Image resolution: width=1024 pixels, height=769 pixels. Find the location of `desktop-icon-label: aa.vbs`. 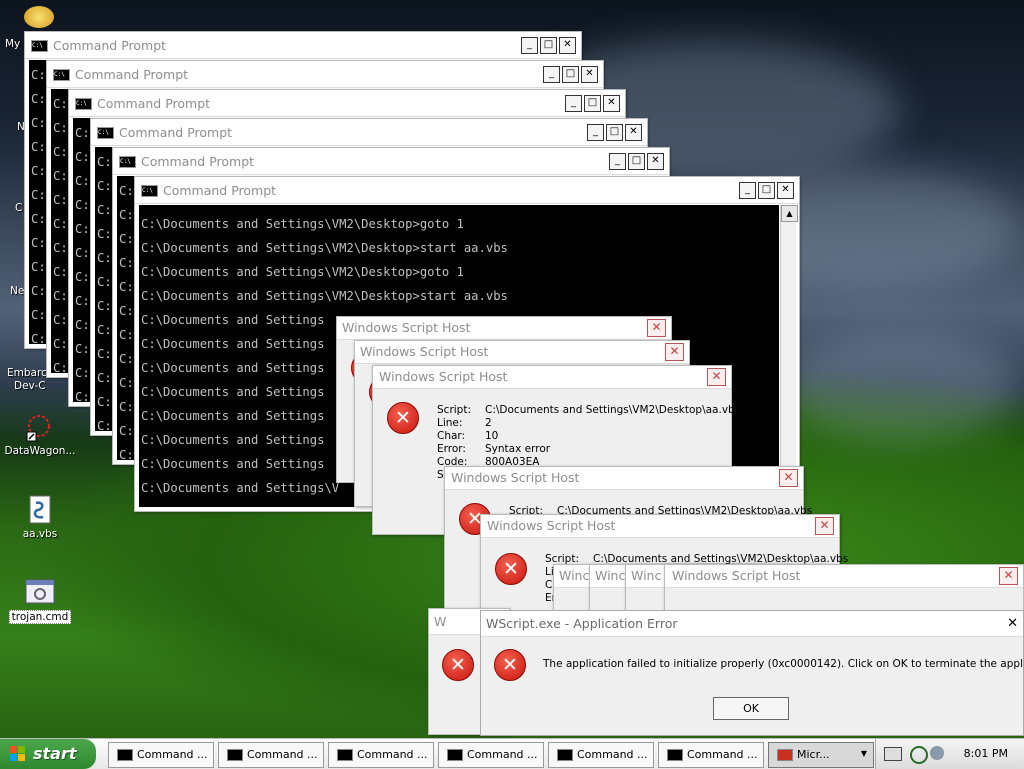

desktop-icon-label: aa.vbs is located at coordinates (40, 534).